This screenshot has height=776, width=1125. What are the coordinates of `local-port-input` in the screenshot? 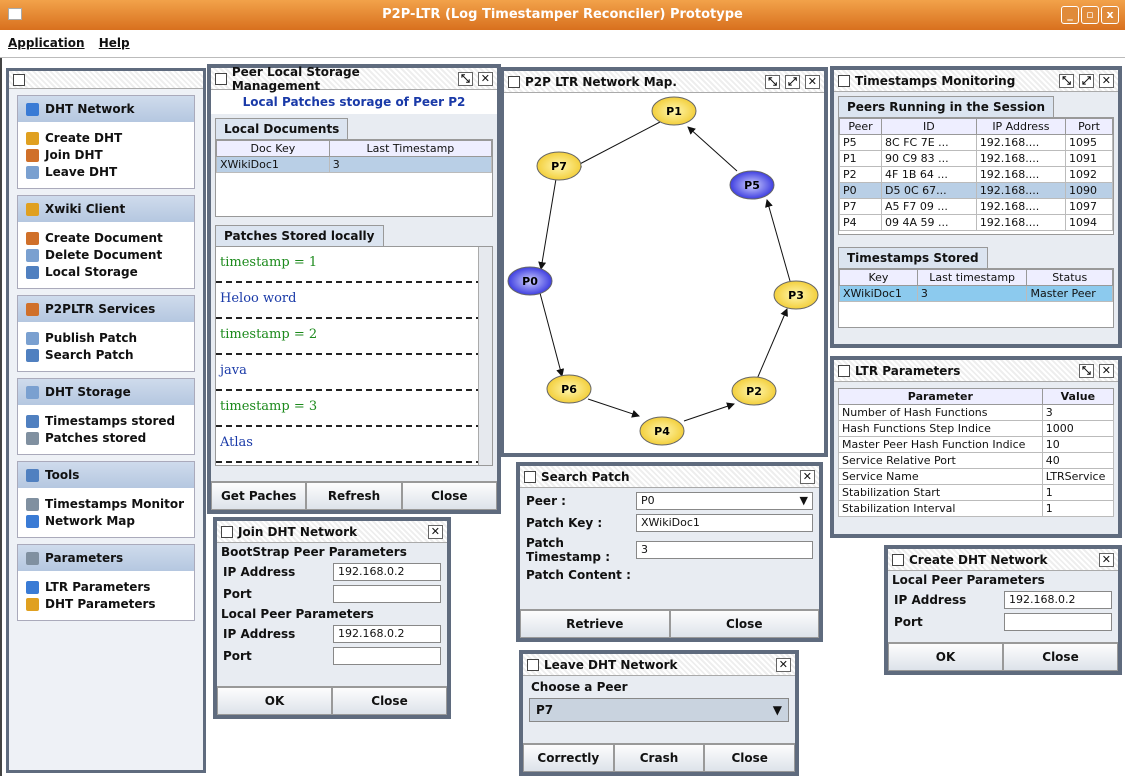 It's located at (387, 656).